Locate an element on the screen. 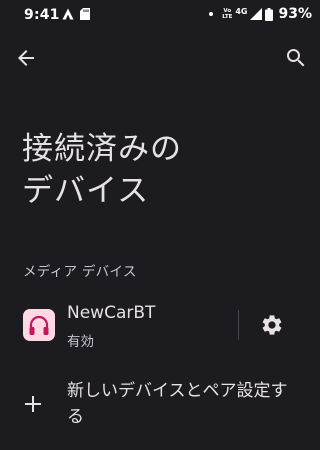 The height and width of the screenshot is (450, 320). search-icon is located at coordinates (296, 58).